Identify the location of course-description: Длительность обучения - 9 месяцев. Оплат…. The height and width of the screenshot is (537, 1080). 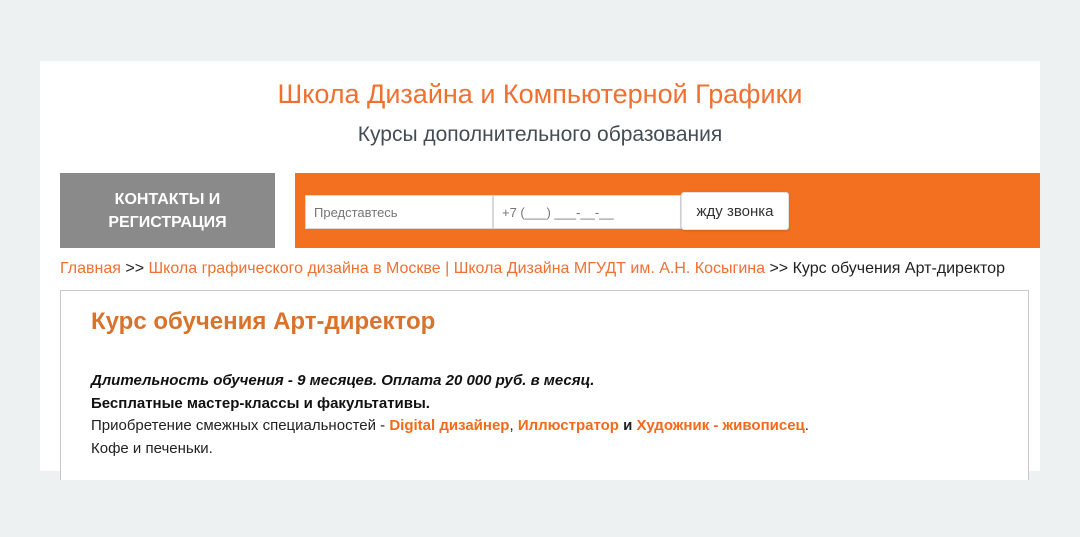
(450, 415).